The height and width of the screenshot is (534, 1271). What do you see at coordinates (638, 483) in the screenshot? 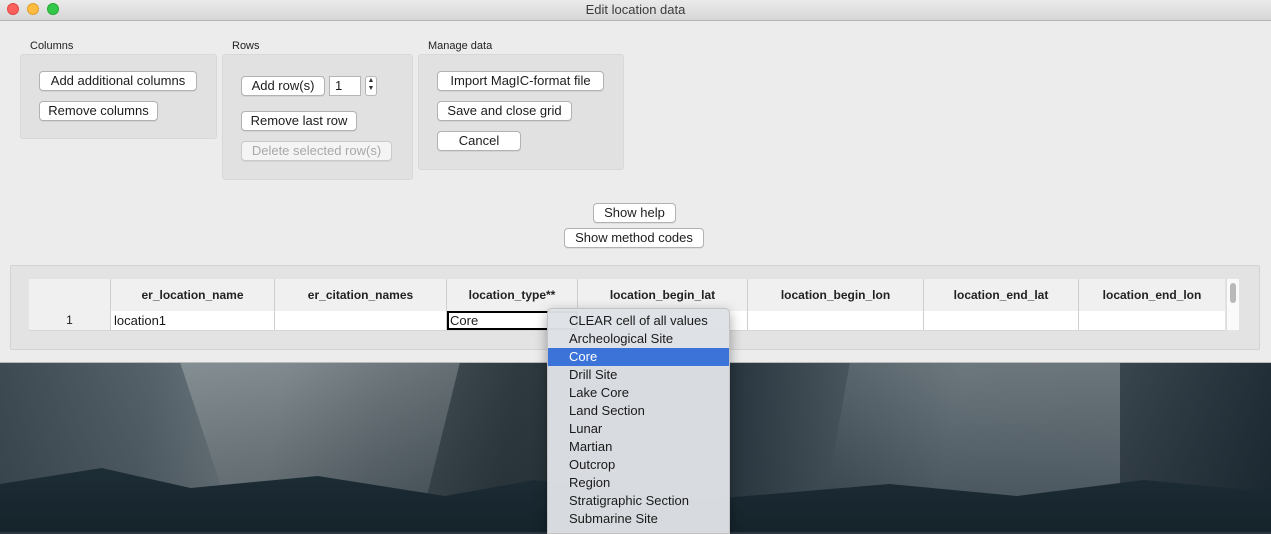
I see `dropdown-item-region: Region` at bounding box center [638, 483].